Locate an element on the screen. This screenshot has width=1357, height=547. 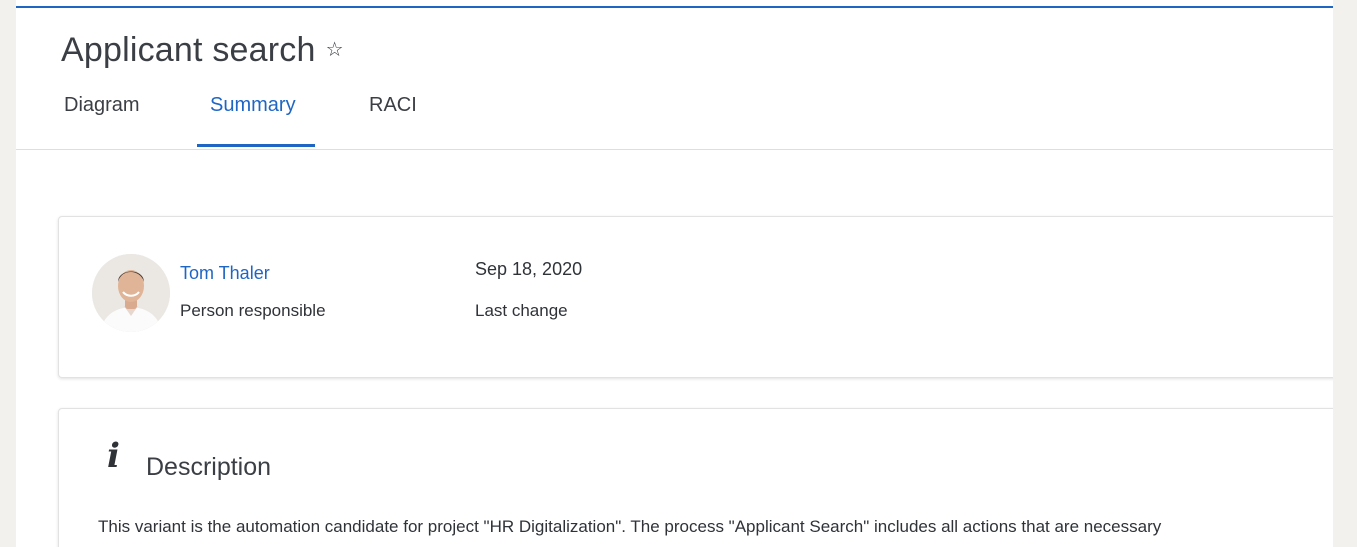
page-title: Applicant search is located at coordinates (188, 49).